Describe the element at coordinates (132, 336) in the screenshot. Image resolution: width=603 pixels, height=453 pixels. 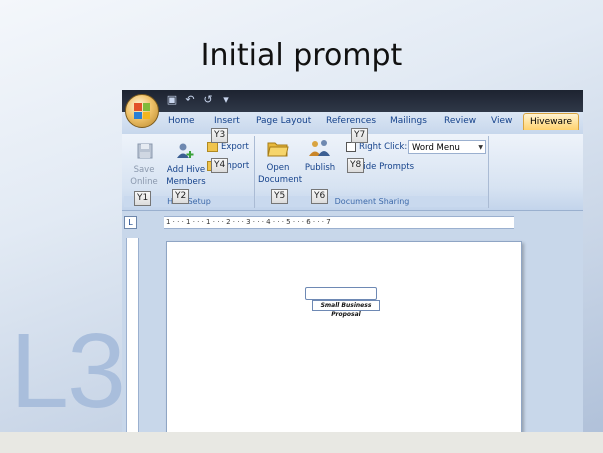
I see `vertical-ruler` at that location.